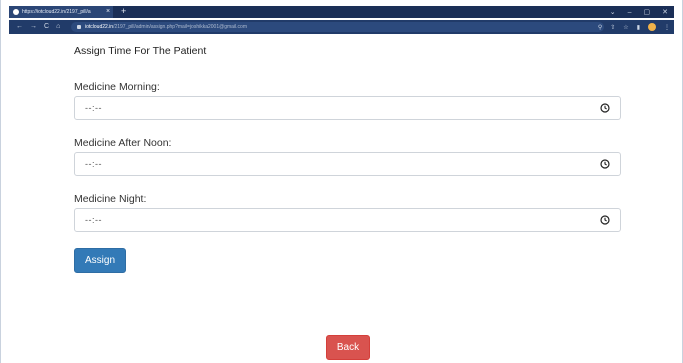  What do you see at coordinates (647, 12) in the screenshot?
I see `maximize-button: ▢` at bounding box center [647, 12].